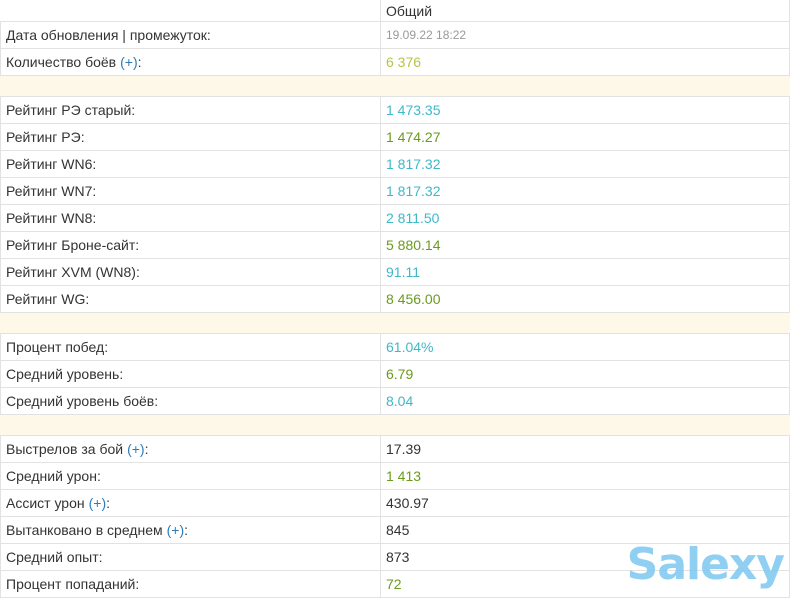  I want to click on table-row: Рейтинг WN6: 1 817.32, so click(395, 164).